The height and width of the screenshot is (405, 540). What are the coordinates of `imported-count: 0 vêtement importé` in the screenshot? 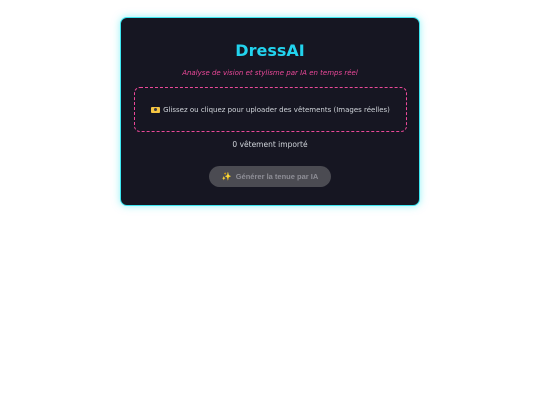 It's located at (270, 144).